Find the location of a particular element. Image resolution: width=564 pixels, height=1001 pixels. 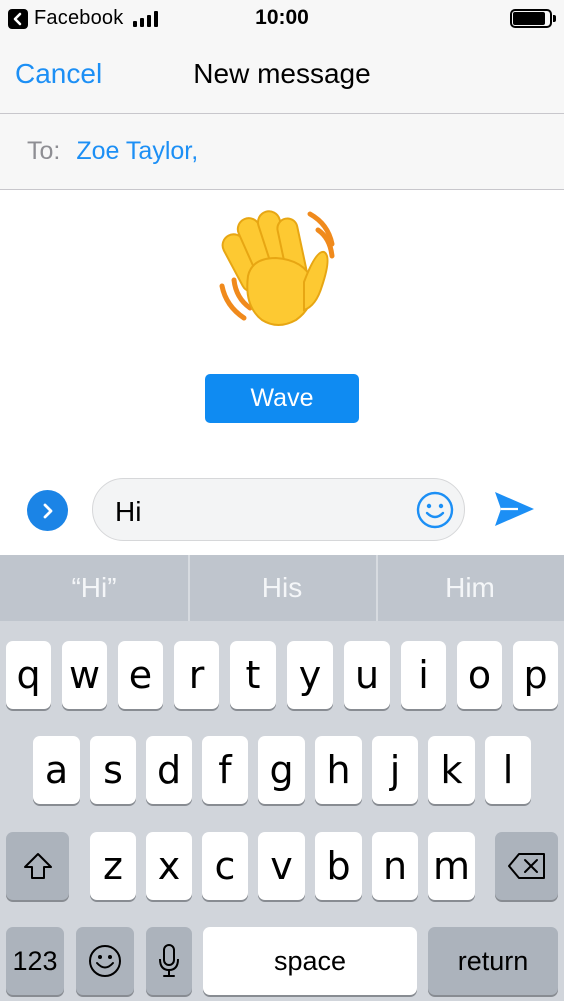

shift-key is located at coordinates (37, 866).